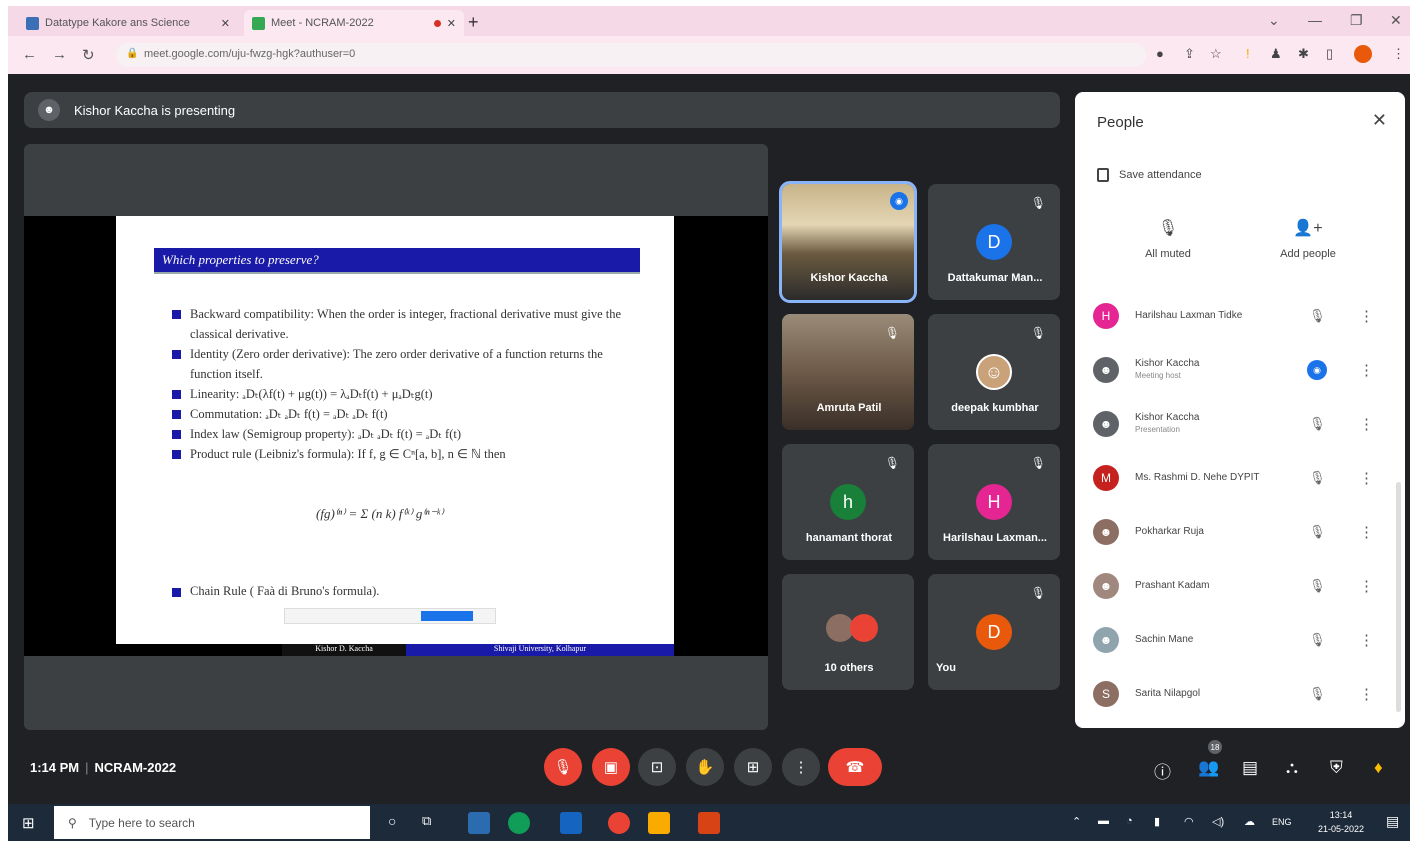 The height and width of the screenshot is (841, 1414). Describe the element at coordinates (1398, 54) in the screenshot. I see `browser-menu-icon: ⋮` at that location.